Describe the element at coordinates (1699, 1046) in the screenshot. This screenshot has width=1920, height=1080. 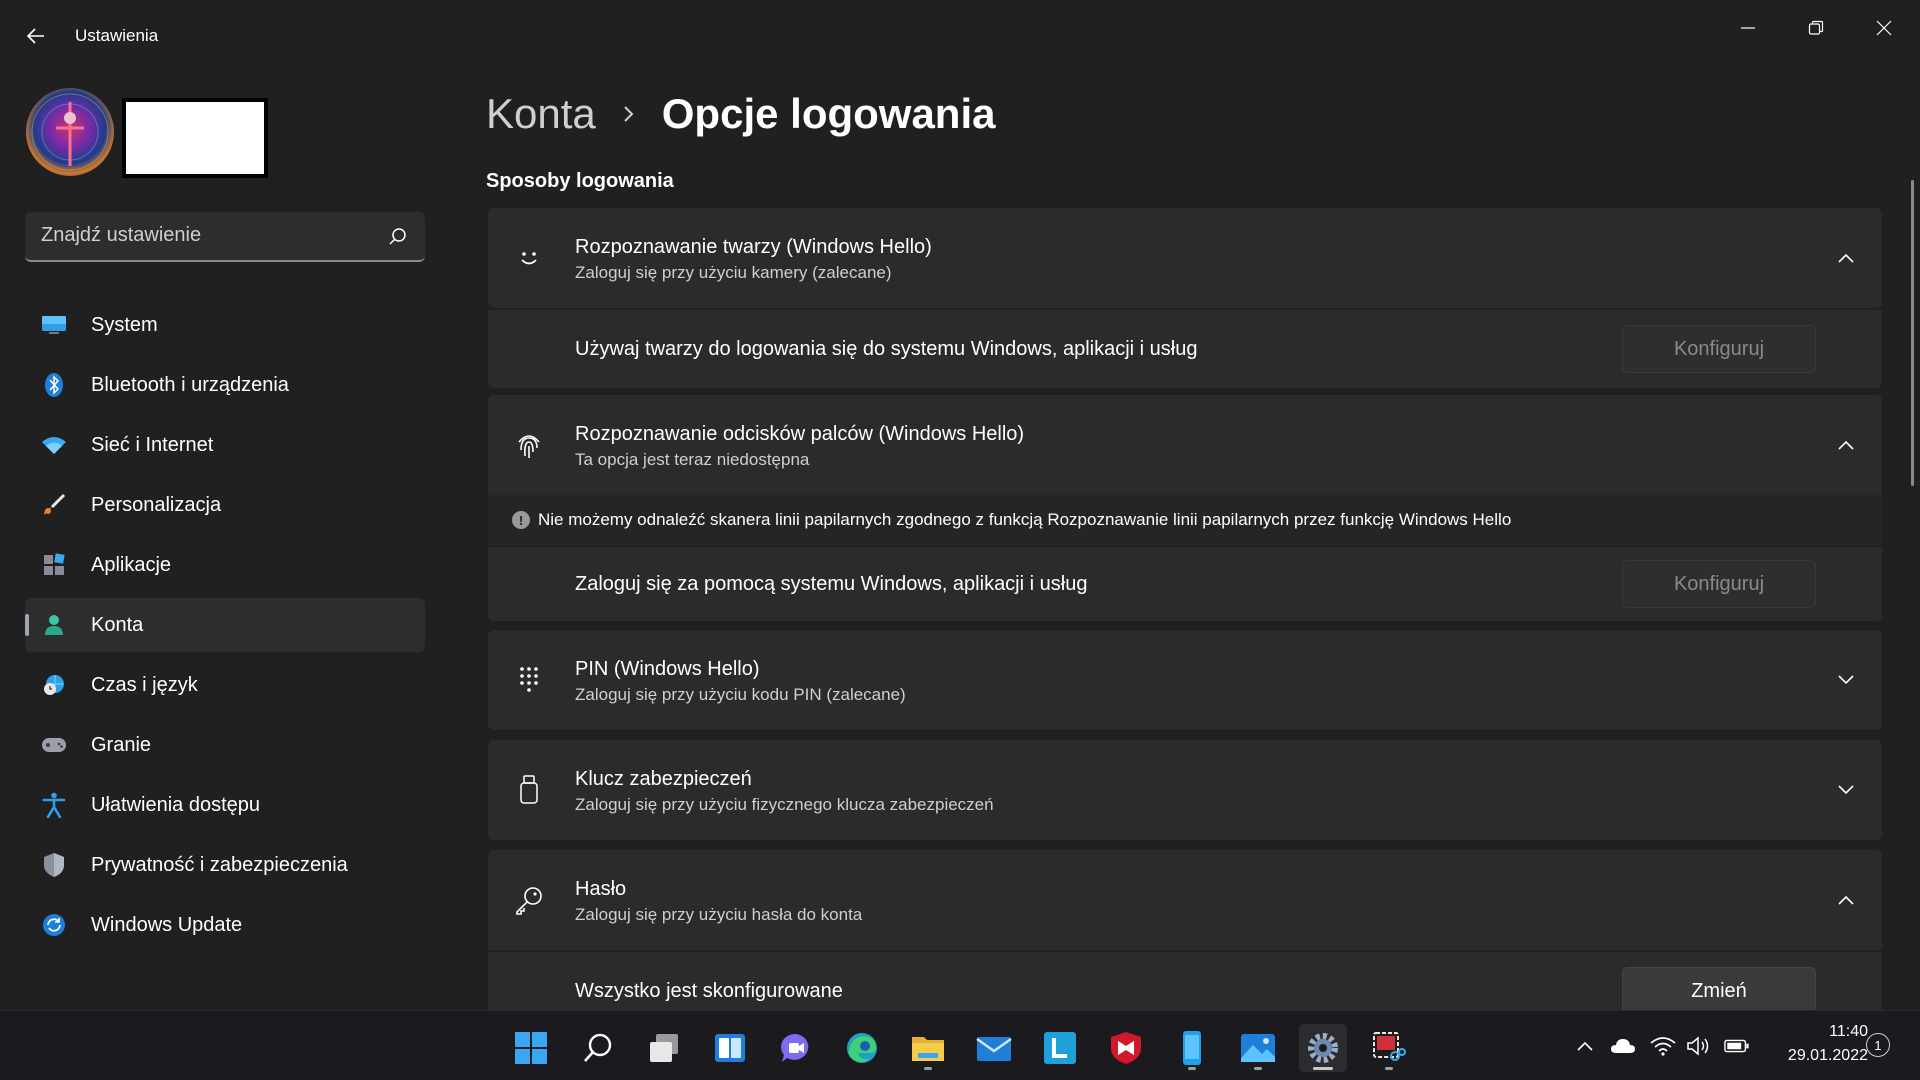
I see `volume-icon` at that location.